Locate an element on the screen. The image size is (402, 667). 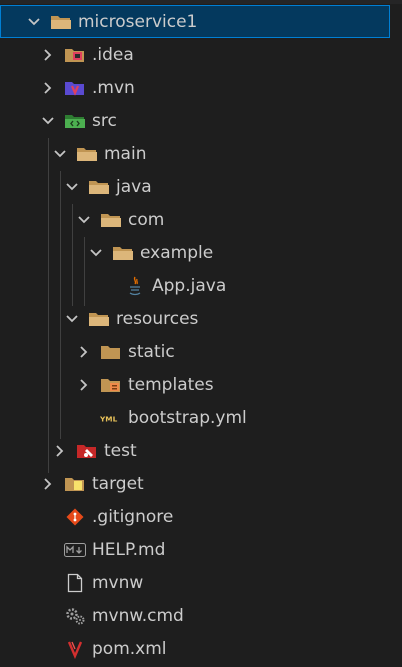
tree-item-label: com is located at coordinates (146, 219).